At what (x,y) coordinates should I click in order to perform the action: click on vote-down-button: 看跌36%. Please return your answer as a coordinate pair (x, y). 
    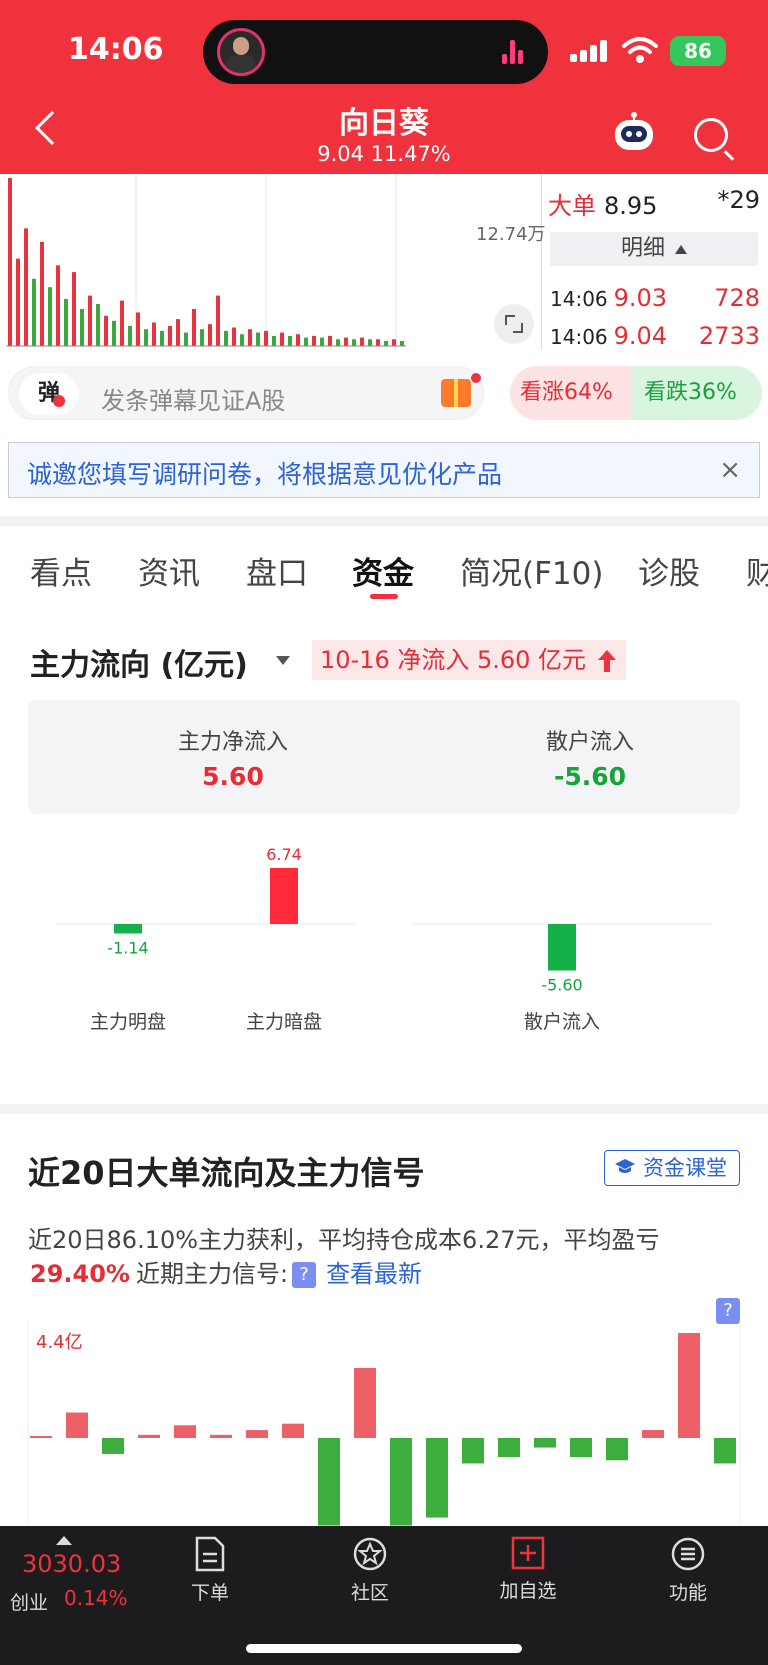
    Looking at the image, I should click on (697, 393).